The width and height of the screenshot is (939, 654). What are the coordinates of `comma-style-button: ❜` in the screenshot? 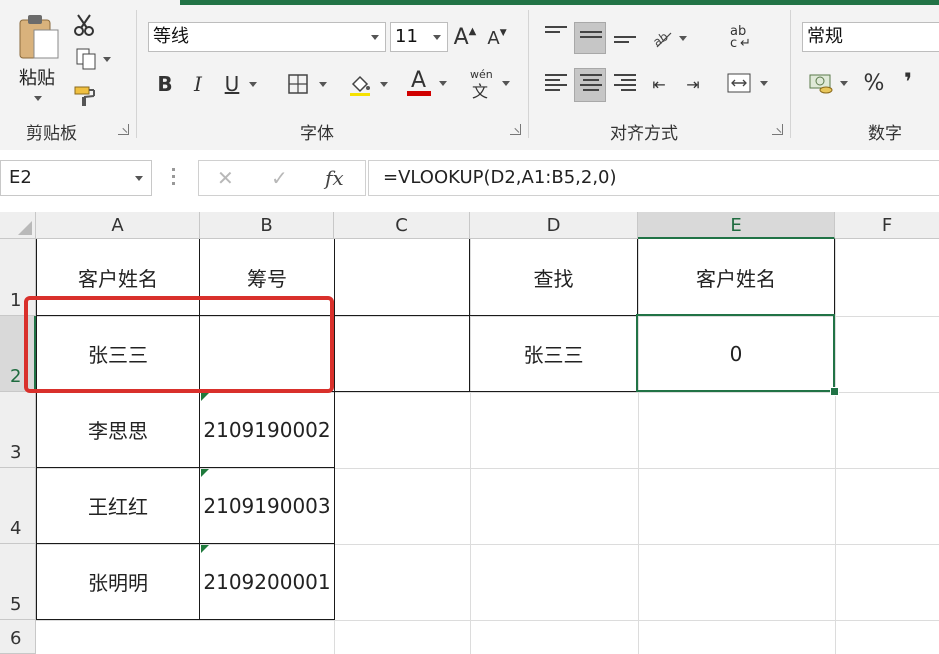 It's located at (908, 82).